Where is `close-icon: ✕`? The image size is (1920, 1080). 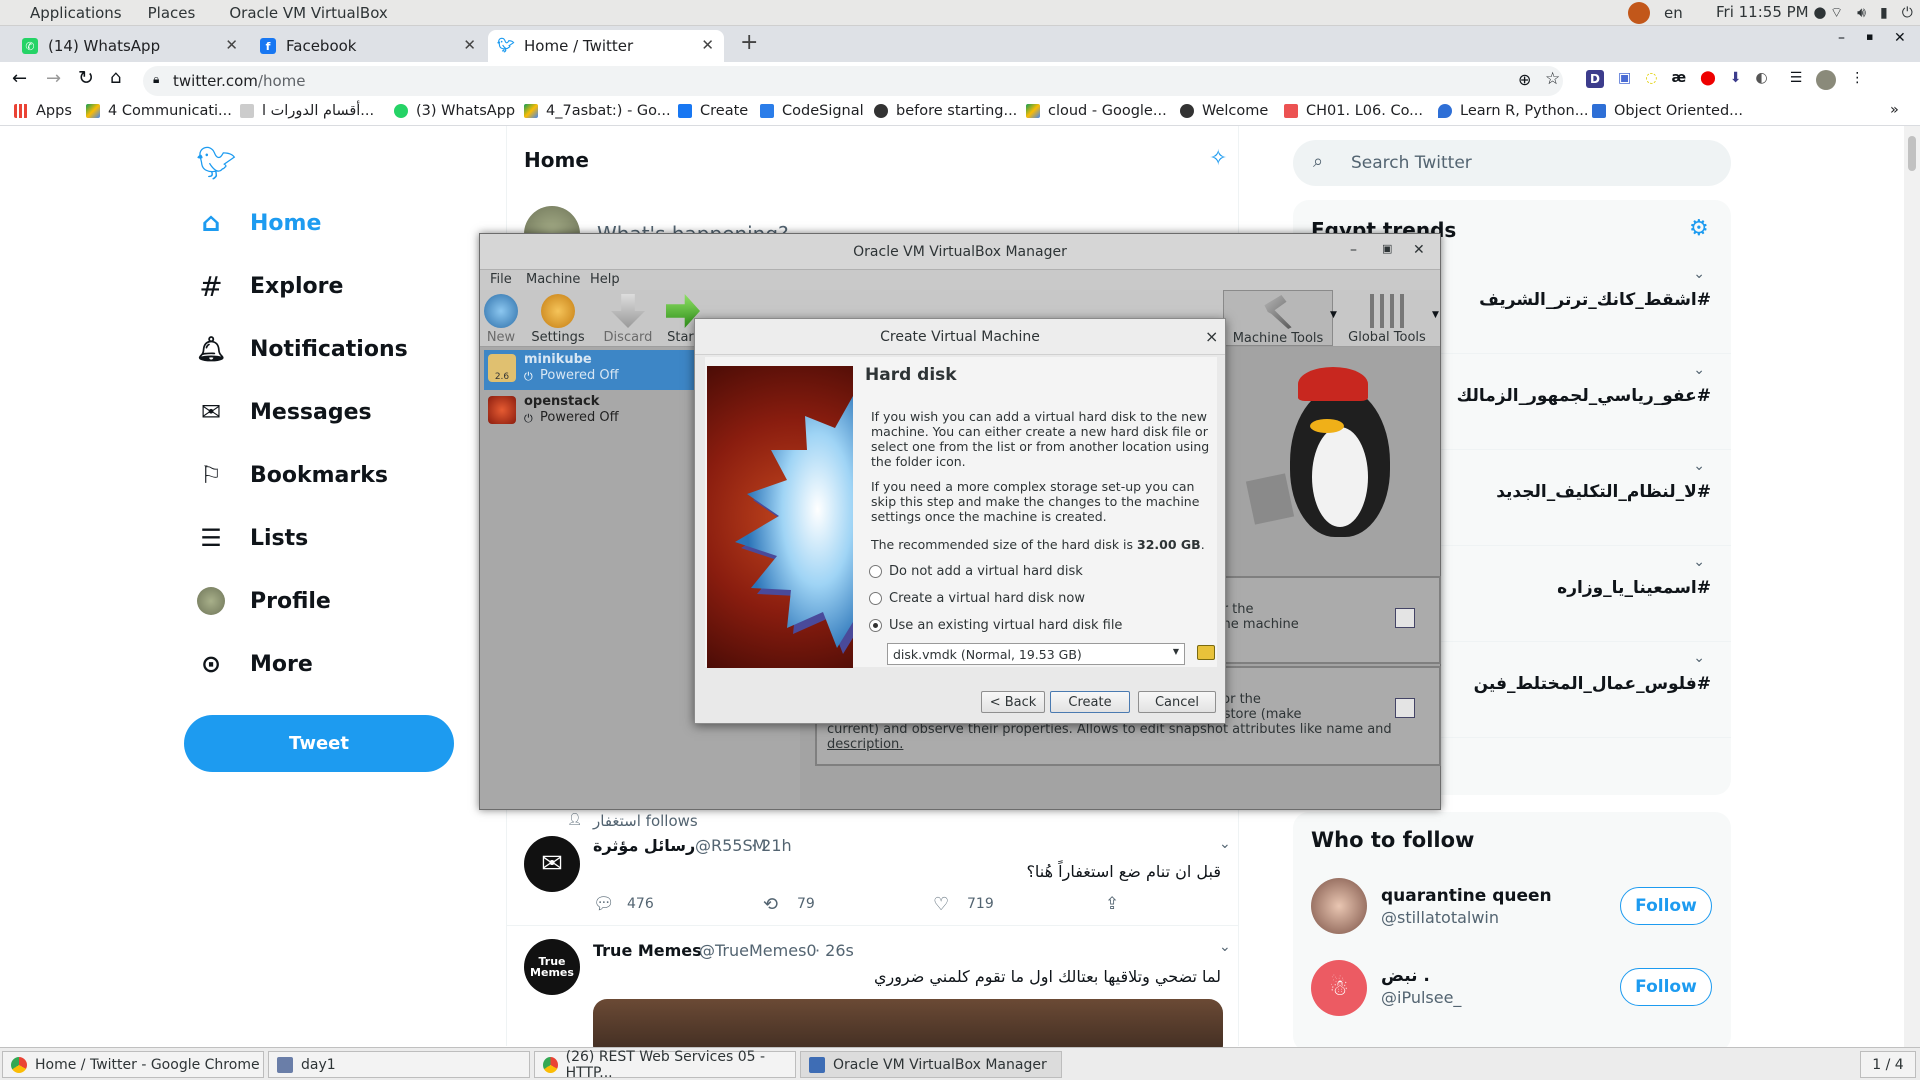 close-icon: ✕ is located at coordinates (1419, 250).